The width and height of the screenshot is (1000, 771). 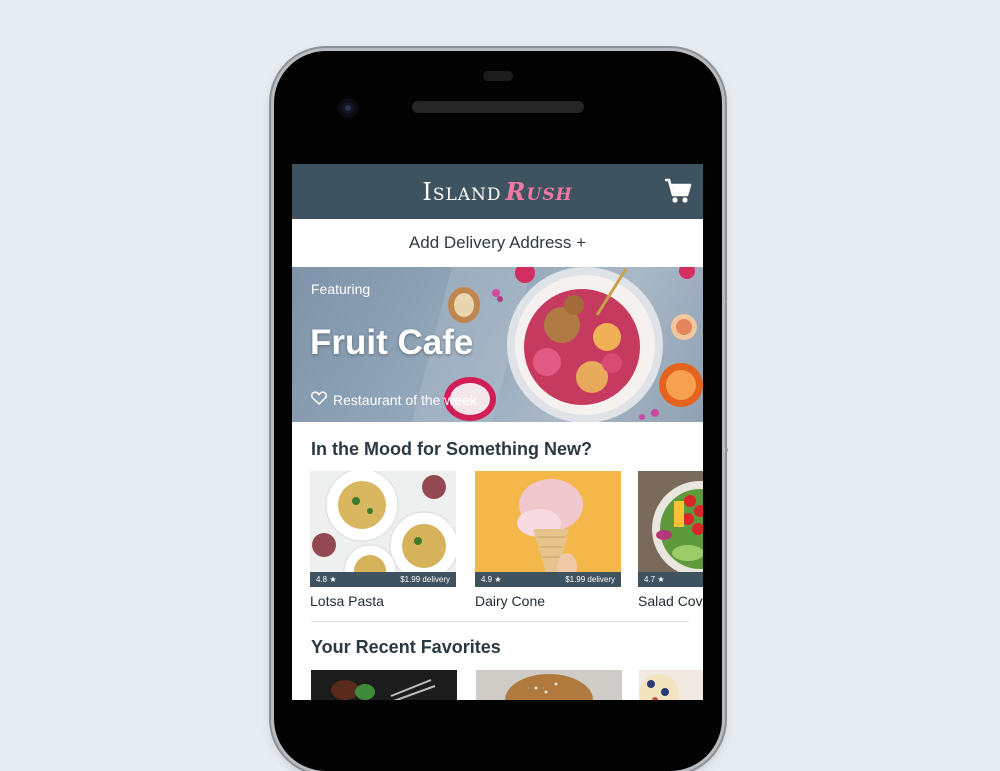 I want to click on restaurant-name: Salad Cove, so click(x=670, y=601).